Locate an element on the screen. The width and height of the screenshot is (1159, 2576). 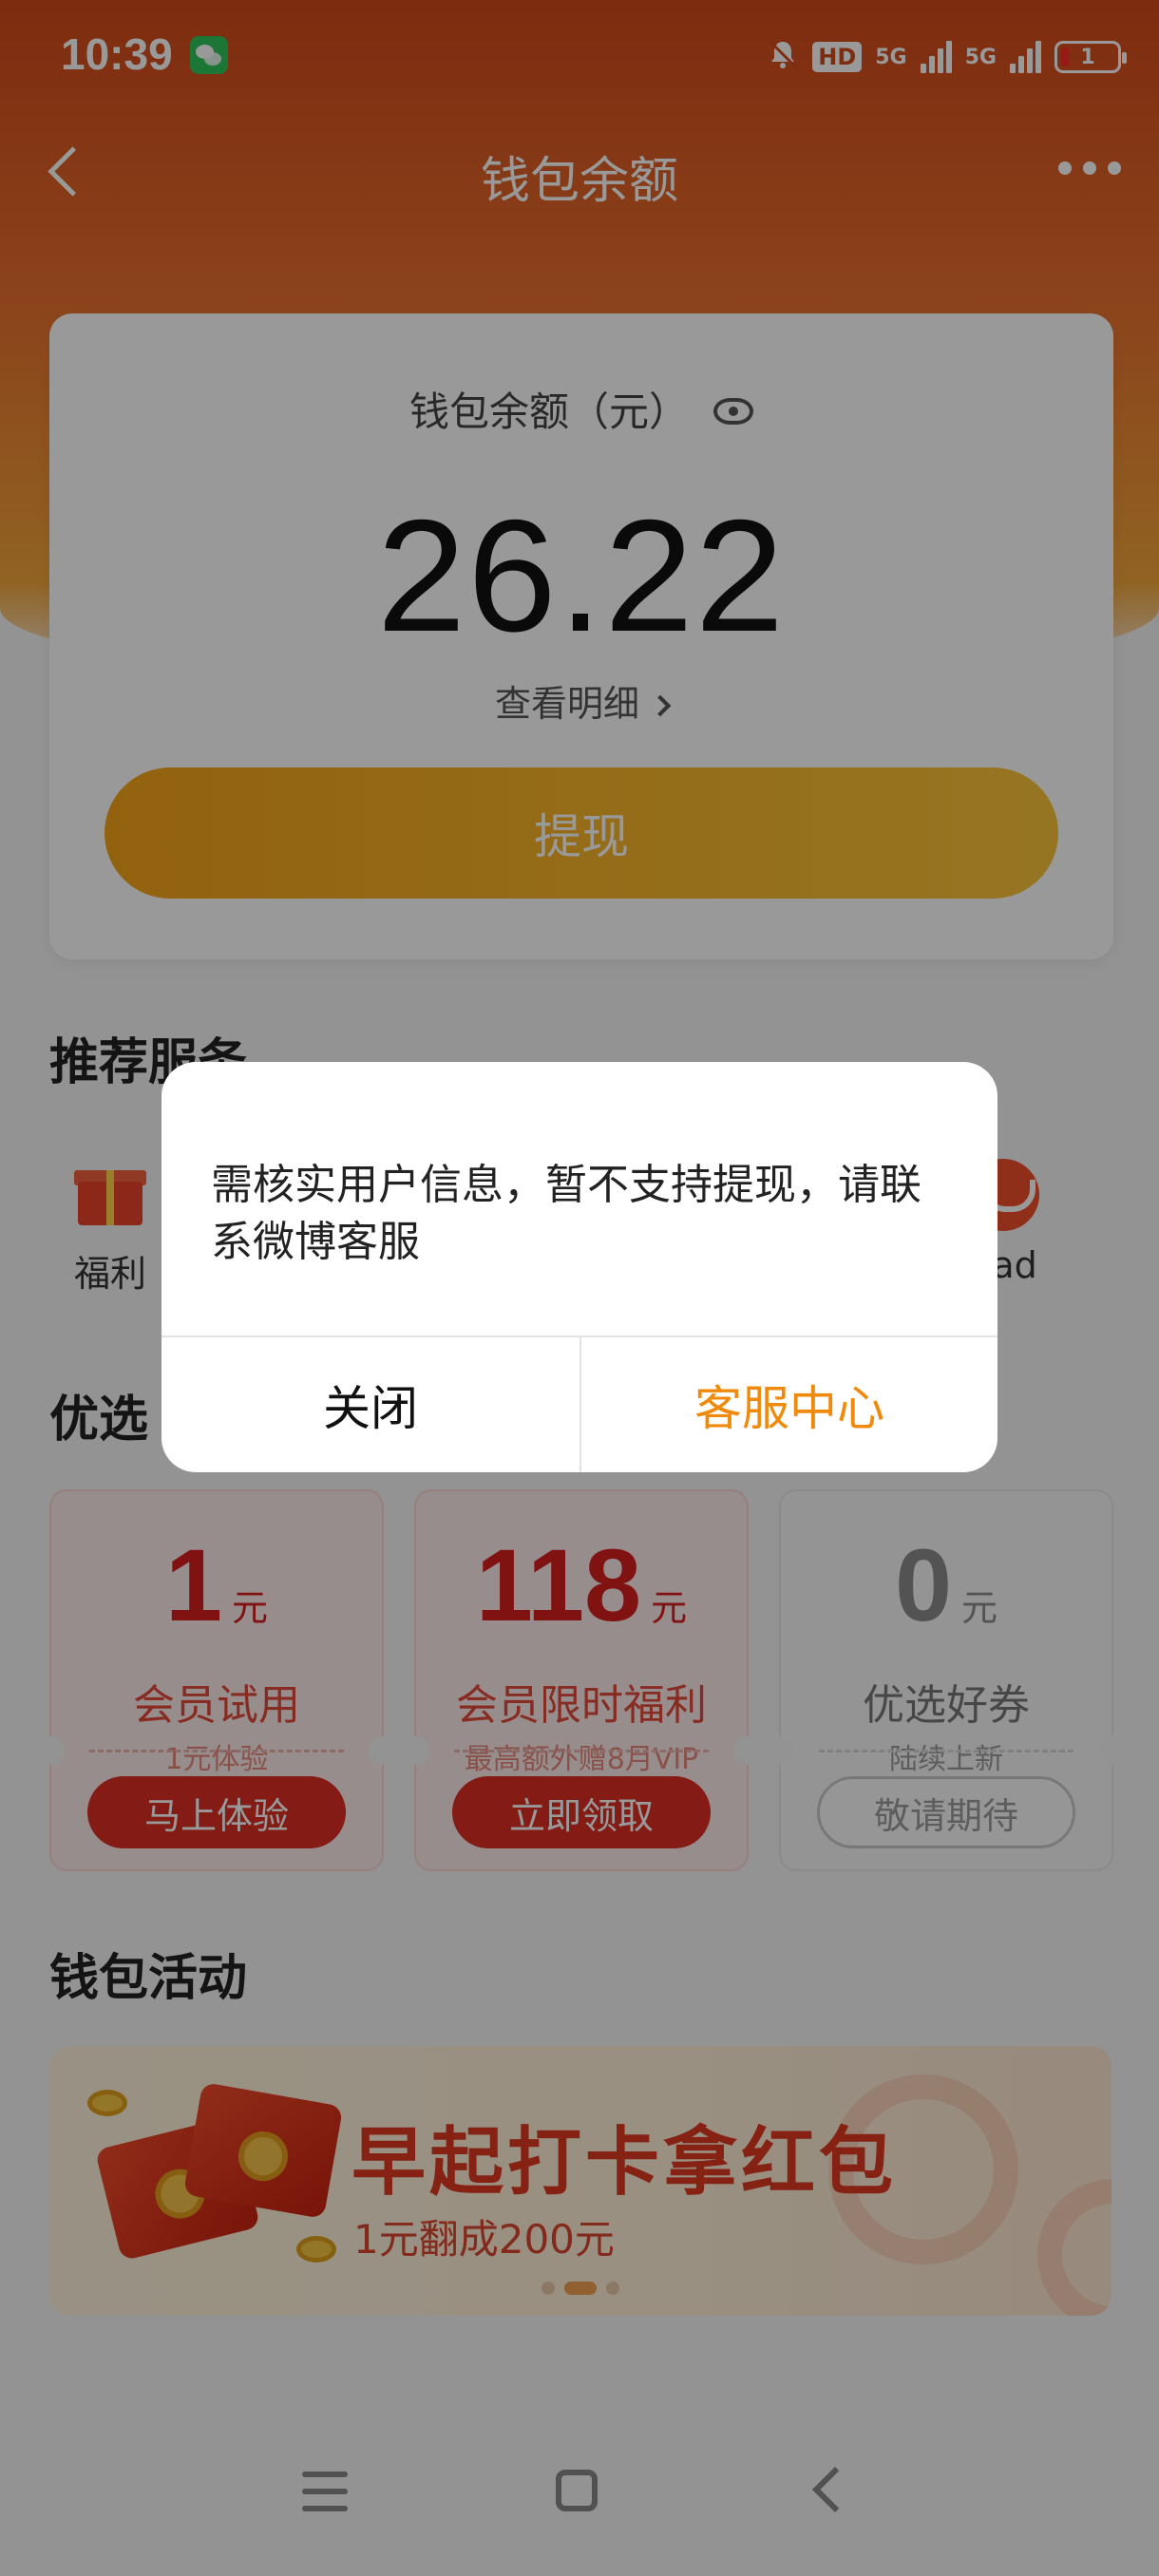
customer-service-button: 客服中心 is located at coordinates (789, 1404).